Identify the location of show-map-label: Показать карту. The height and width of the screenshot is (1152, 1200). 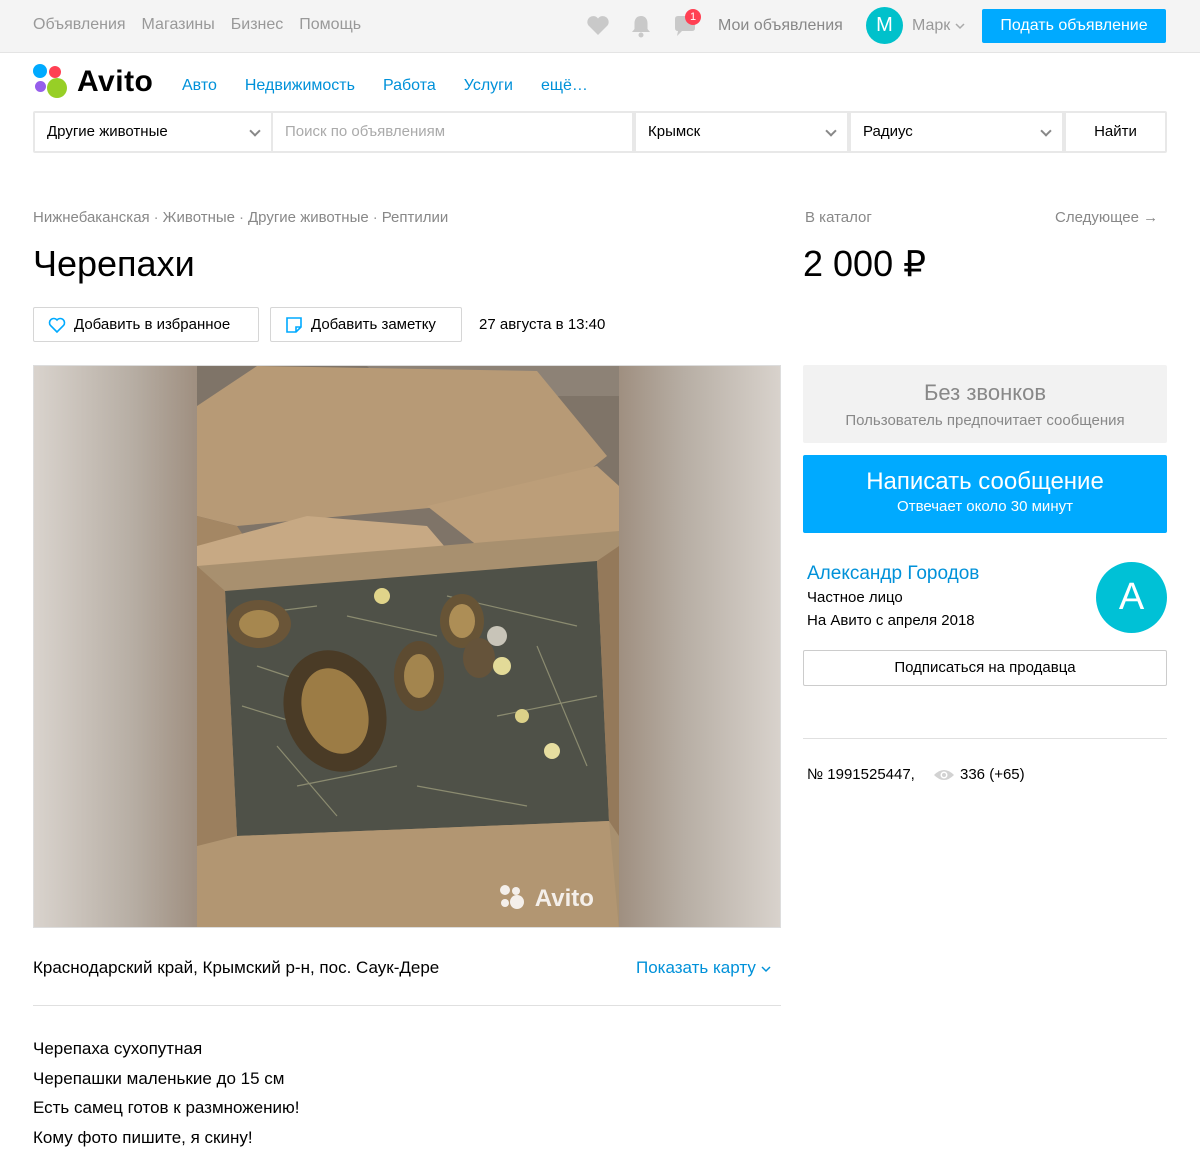
(696, 967).